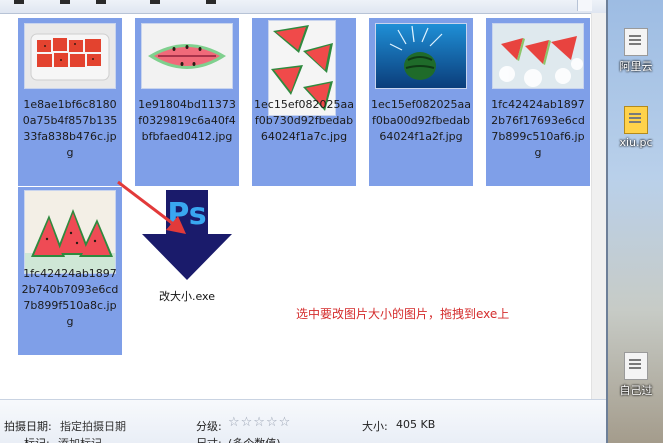 The width and height of the screenshot is (663, 443). Describe the element at coordinates (186, 296) in the screenshot. I see `exe-file-name: 改大小.exe` at that location.